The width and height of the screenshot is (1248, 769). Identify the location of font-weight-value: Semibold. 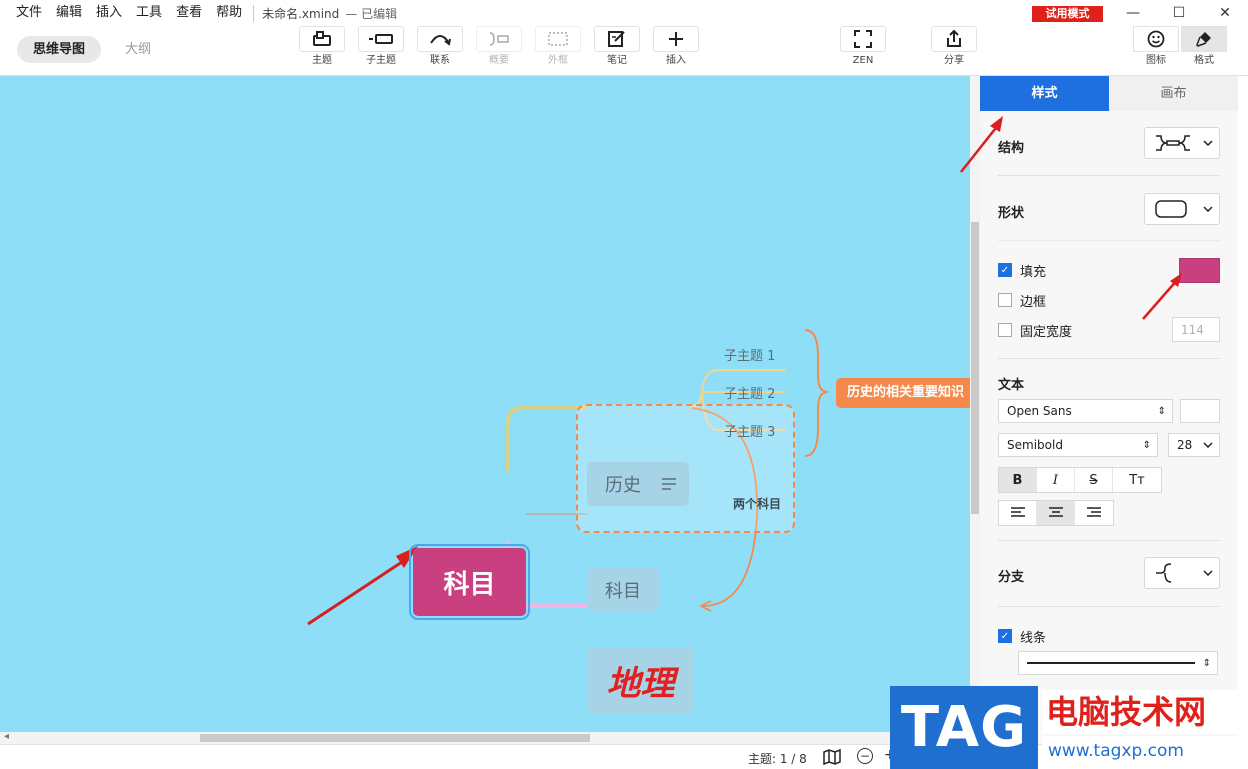
(1035, 445).